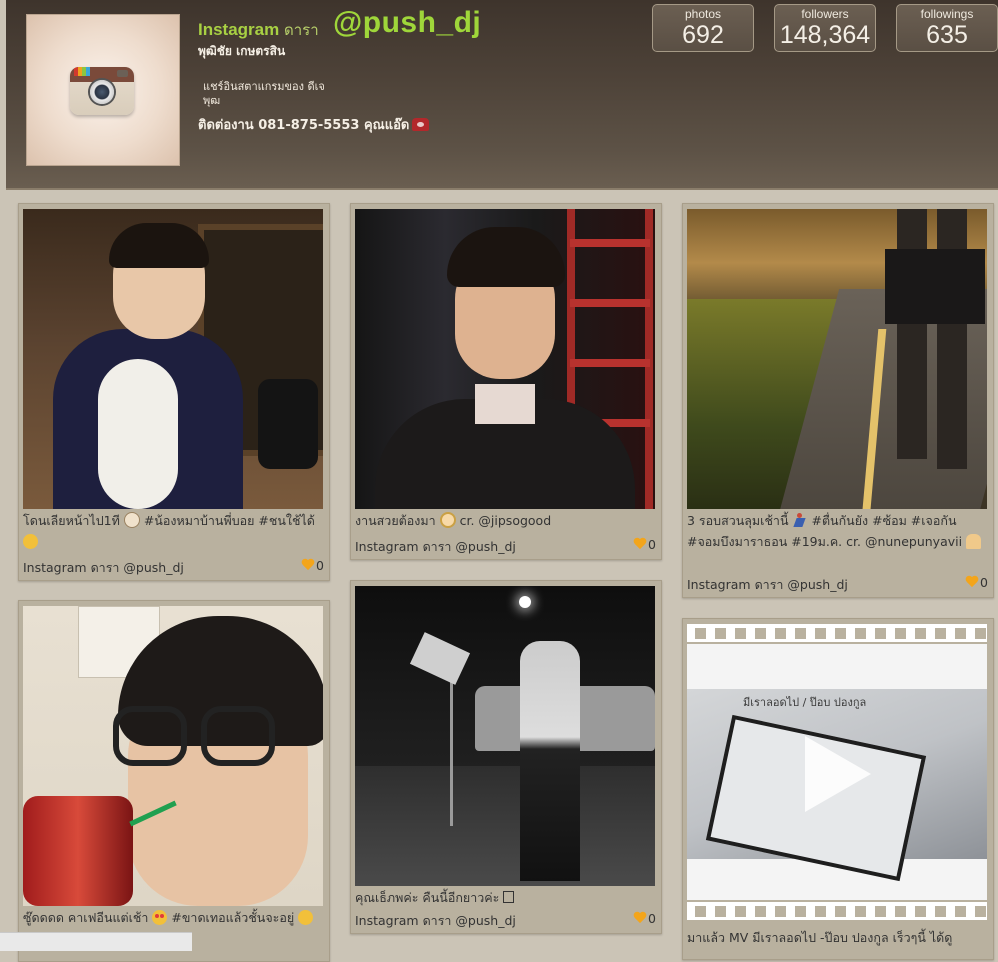 The image size is (998, 962). Describe the element at coordinates (71, 520) in the screenshot. I see `caption-text: โดนเลียหน้าไป1ที` at that location.